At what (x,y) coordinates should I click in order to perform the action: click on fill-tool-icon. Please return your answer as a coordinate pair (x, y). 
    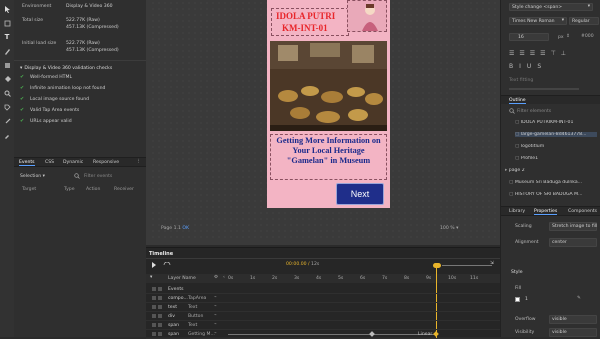
    Looking at the image, I should click on (7, 79).